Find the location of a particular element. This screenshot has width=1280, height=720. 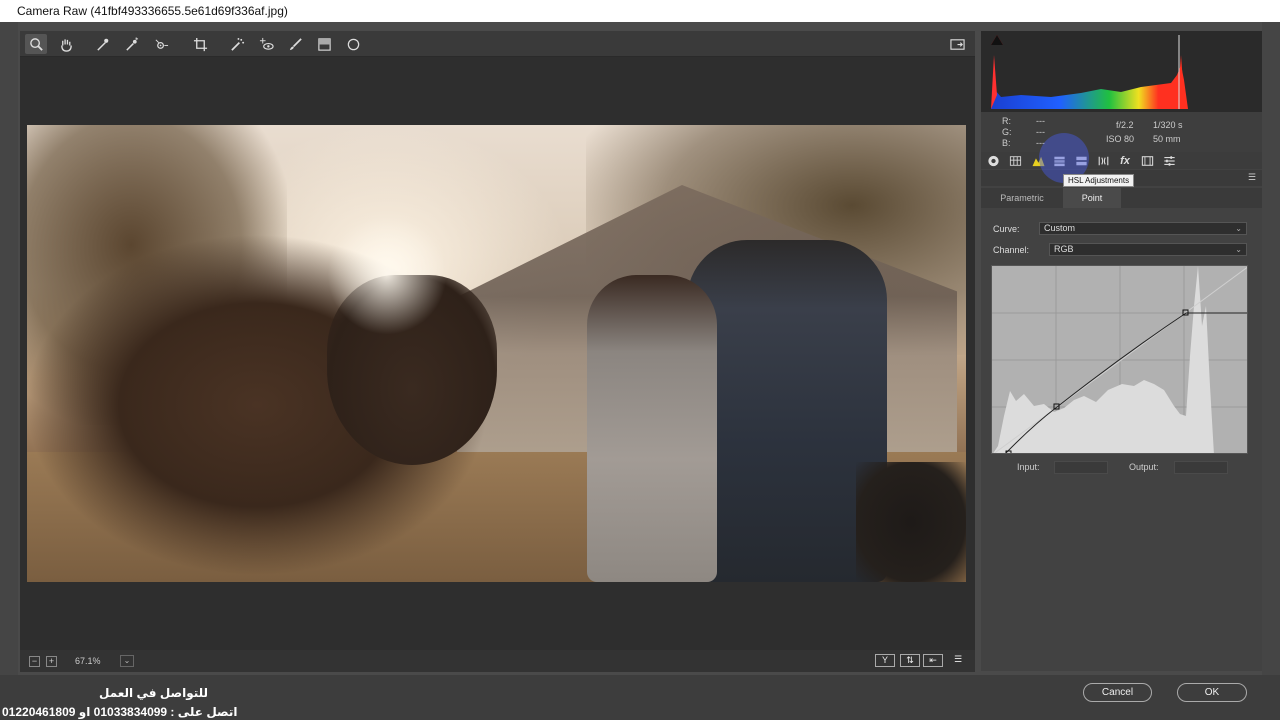

effects-icon: fx is located at coordinates (1125, 160).